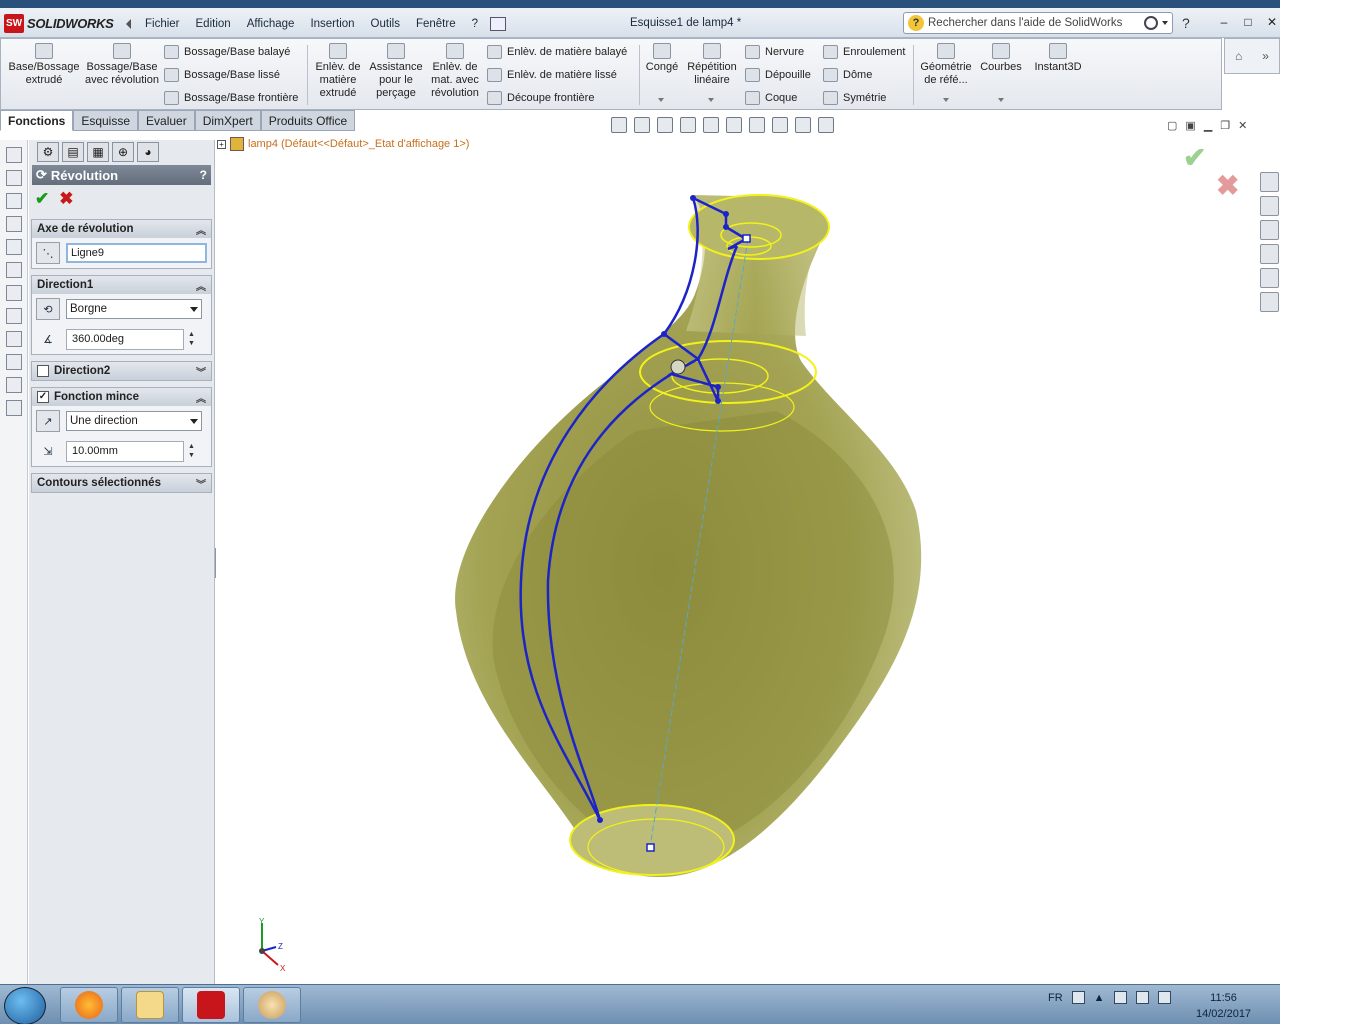 The width and height of the screenshot is (1345, 1024). I want to click on instant3d-button: Instant3D, so click(1058, 58).